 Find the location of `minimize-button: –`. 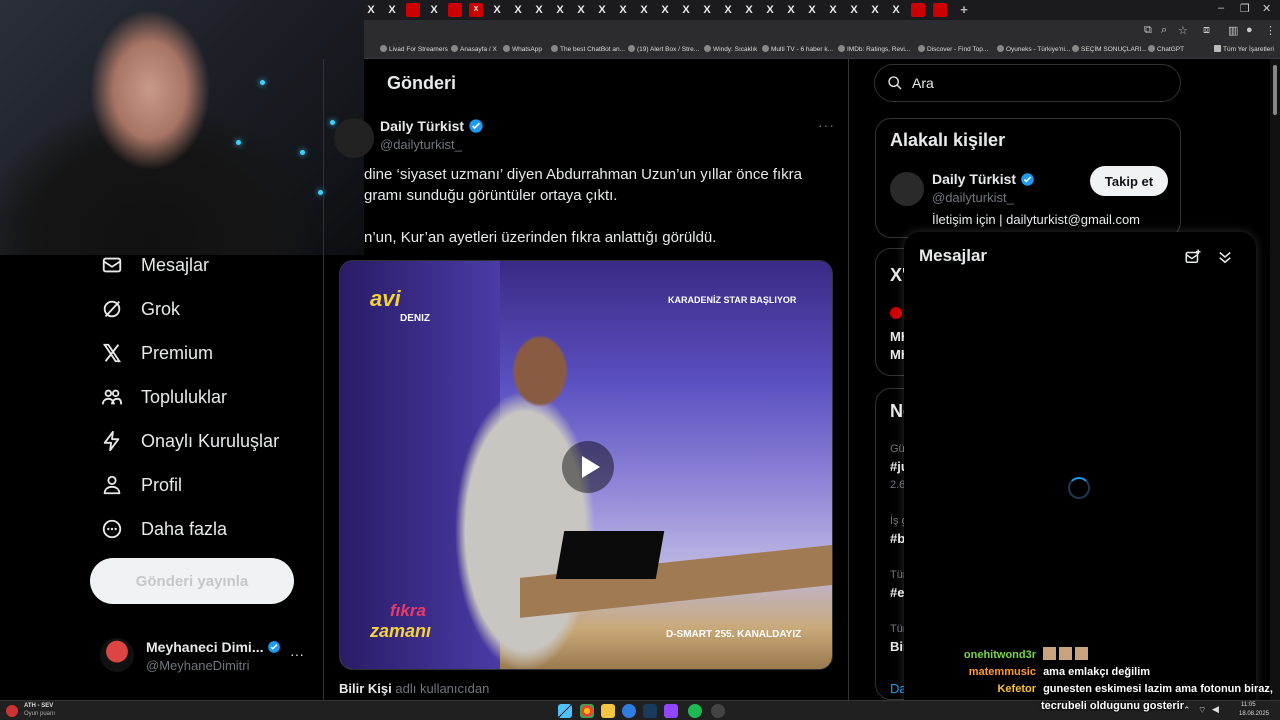

minimize-button: – is located at coordinates (1221, 8).